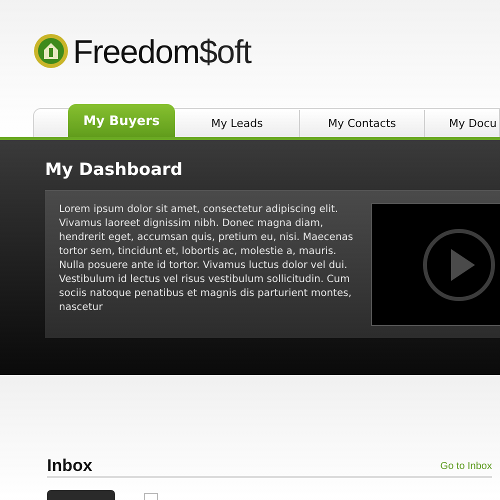  What do you see at coordinates (162, 51) in the screenshot?
I see `logo-text: Freedom$oft` at bounding box center [162, 51].